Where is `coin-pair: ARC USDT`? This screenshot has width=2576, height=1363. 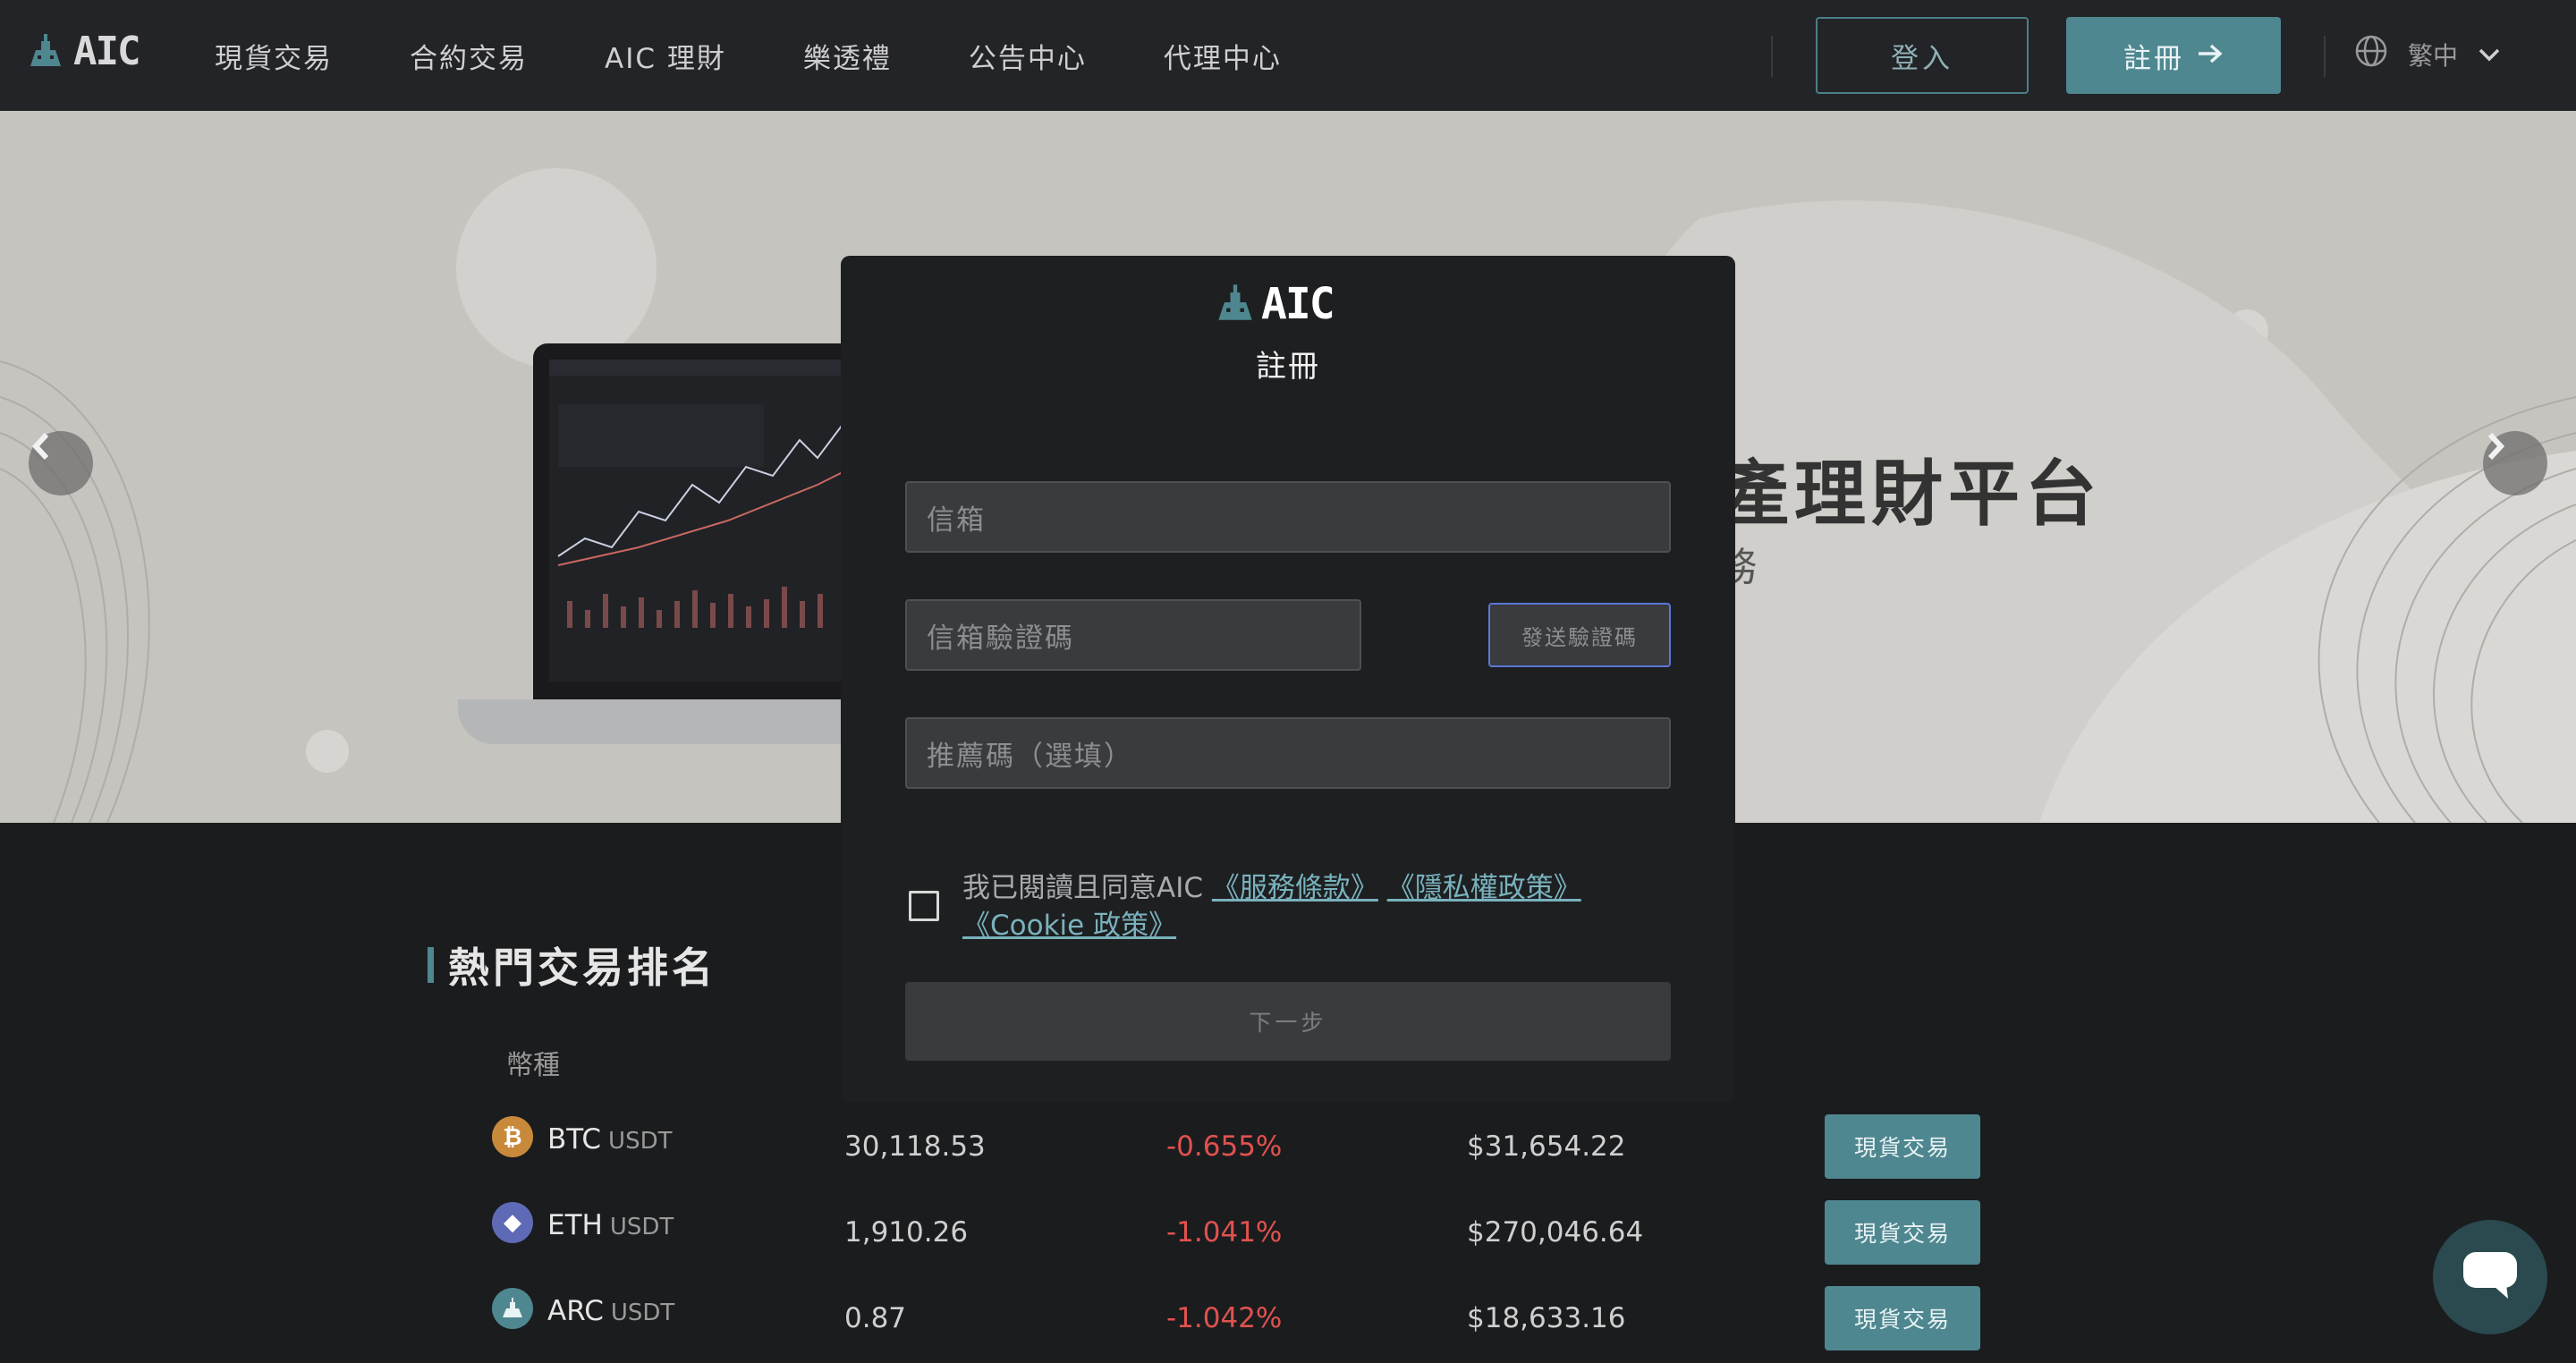 coin-pair: ARC USDT is located at coordinates (610, 1311).